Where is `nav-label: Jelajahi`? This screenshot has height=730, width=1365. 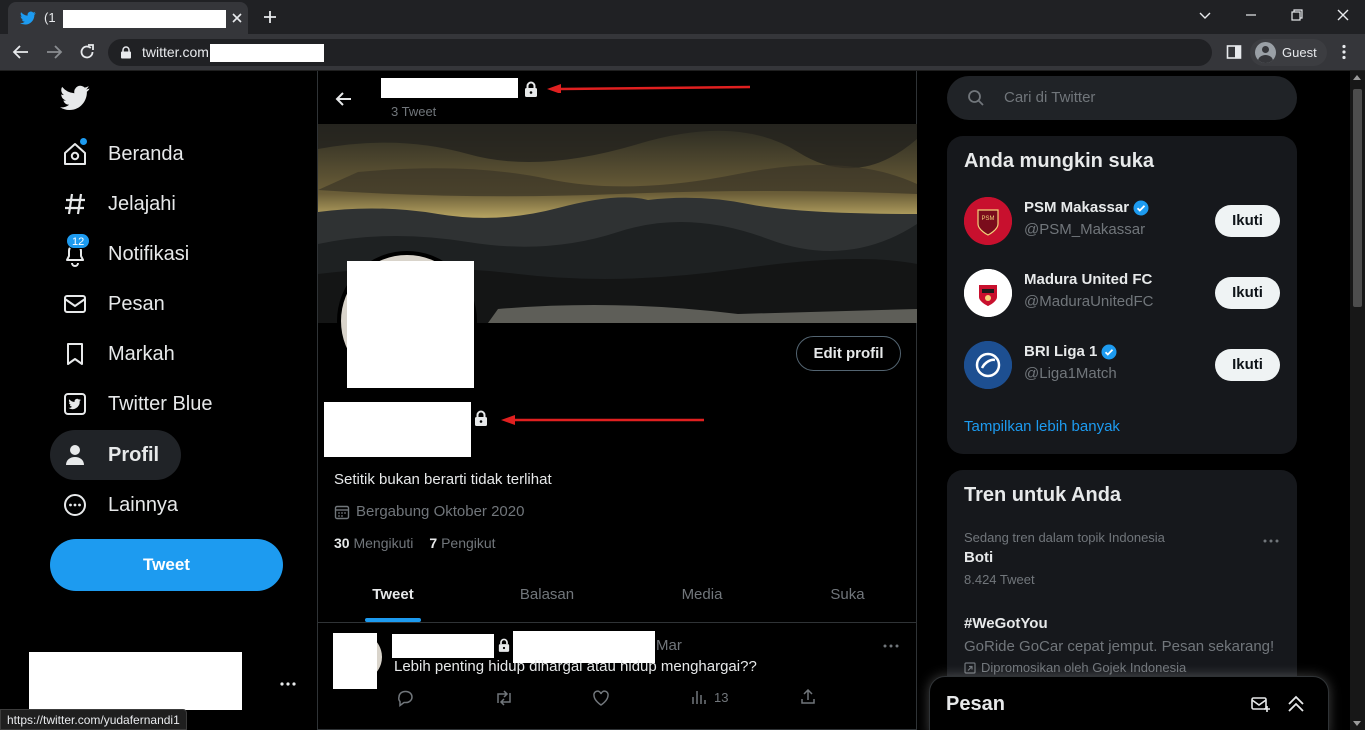 nav-label: Jelajahi is located at coordinates (142, 203).